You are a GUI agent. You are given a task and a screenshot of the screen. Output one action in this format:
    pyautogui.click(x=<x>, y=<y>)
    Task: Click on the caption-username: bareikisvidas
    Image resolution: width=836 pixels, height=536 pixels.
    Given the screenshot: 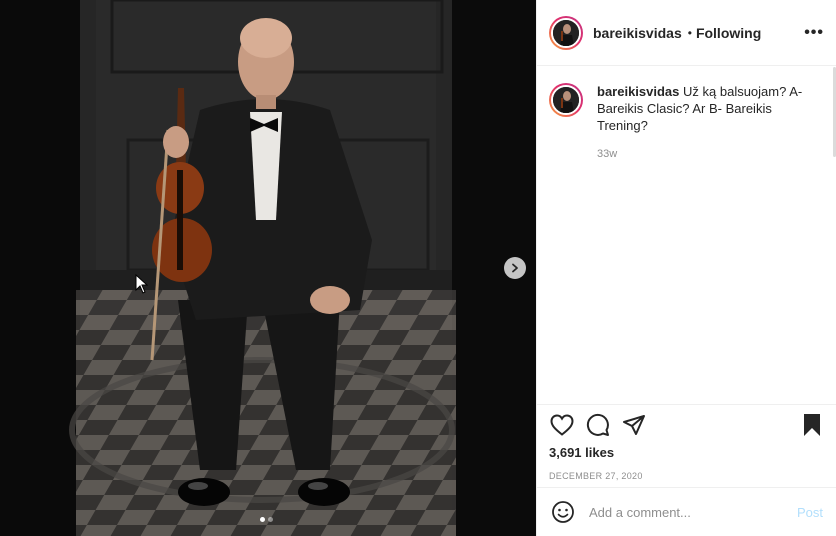 What is the action you would take?
    pyautogui.click(x=638, y=91)
    